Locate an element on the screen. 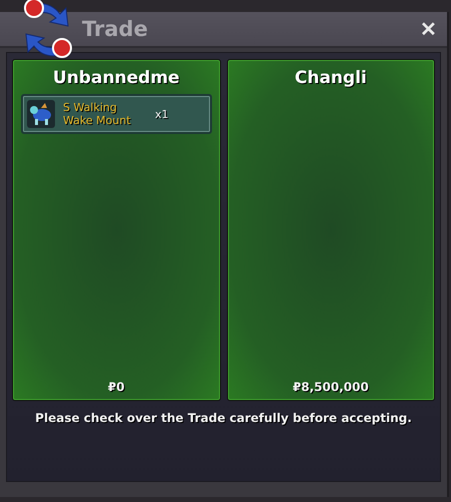 Image resolution: width=451 pixels, height=502 pixels. trade-item: S Walking Wake Mount x1 is located at coordinates (116, 114).